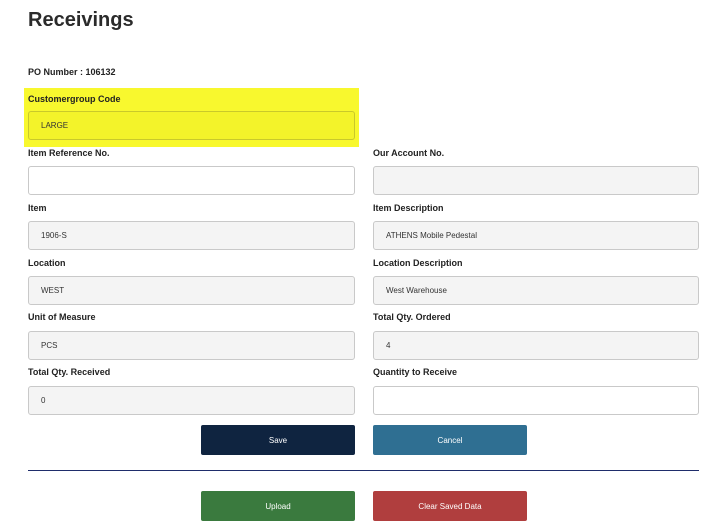 Image resolution: width=727 pixels, height=523 pixels. What do you see at coordinates (191, 235) in the screenshot?
I see `item-field` at bounding box center [191, 235].